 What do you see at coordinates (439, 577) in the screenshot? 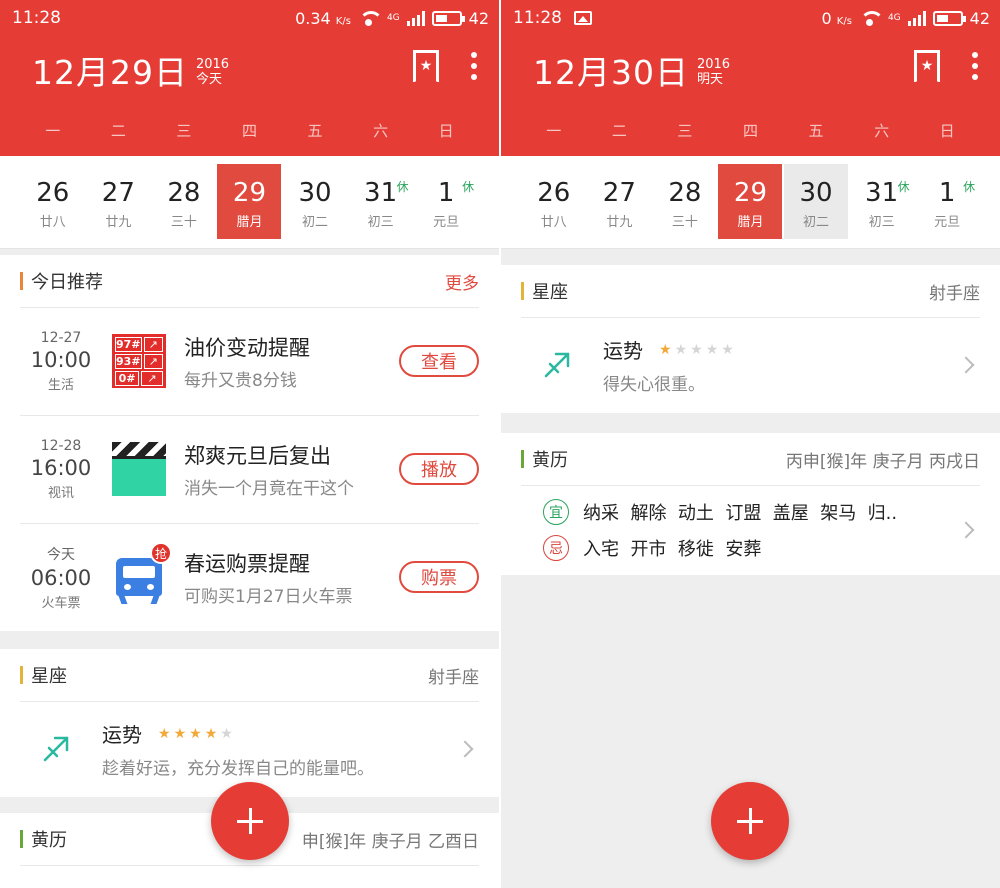
I see `buy-ticket-button: 购票` at bounding box center [439, 577].